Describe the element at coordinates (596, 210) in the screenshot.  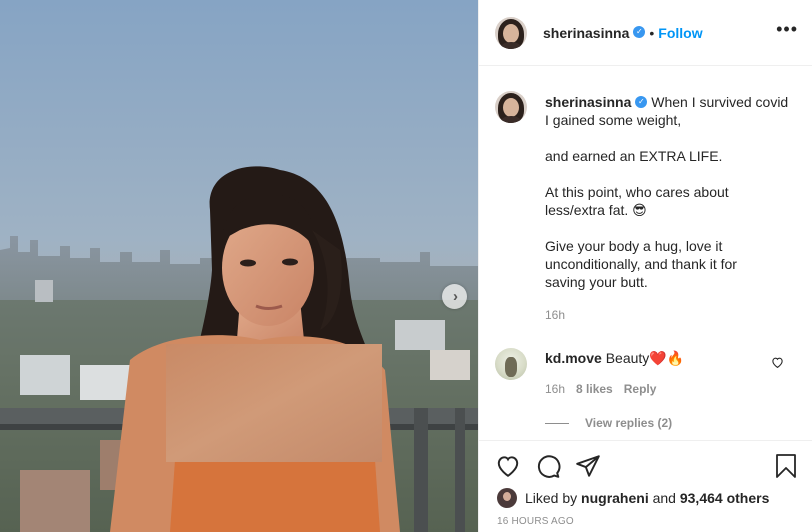
I see `caption-line: less/extra fat. 😎` at that location.